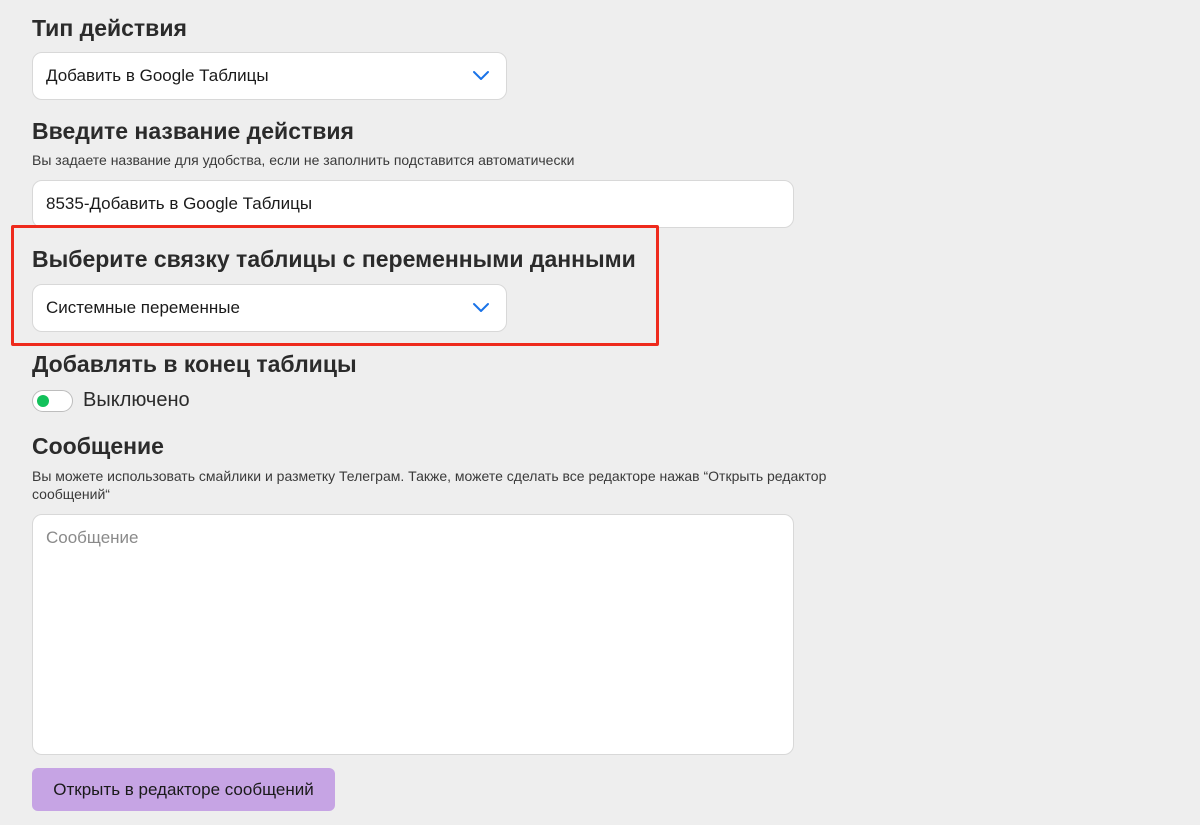  I want to click on action-type-label: Тип действия, so click(109, 28).